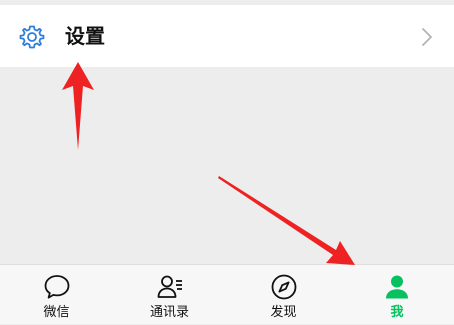  What do you see at coordinates (169, 286) in the screenshot?
I see `contacts-icon` at bounding box center [169, 286].